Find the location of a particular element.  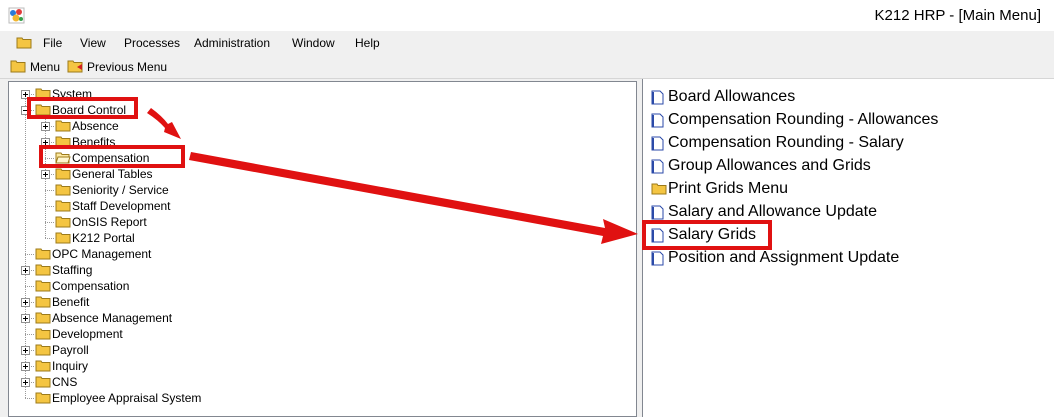

menu-view: View is located at coordinates (93, 43).